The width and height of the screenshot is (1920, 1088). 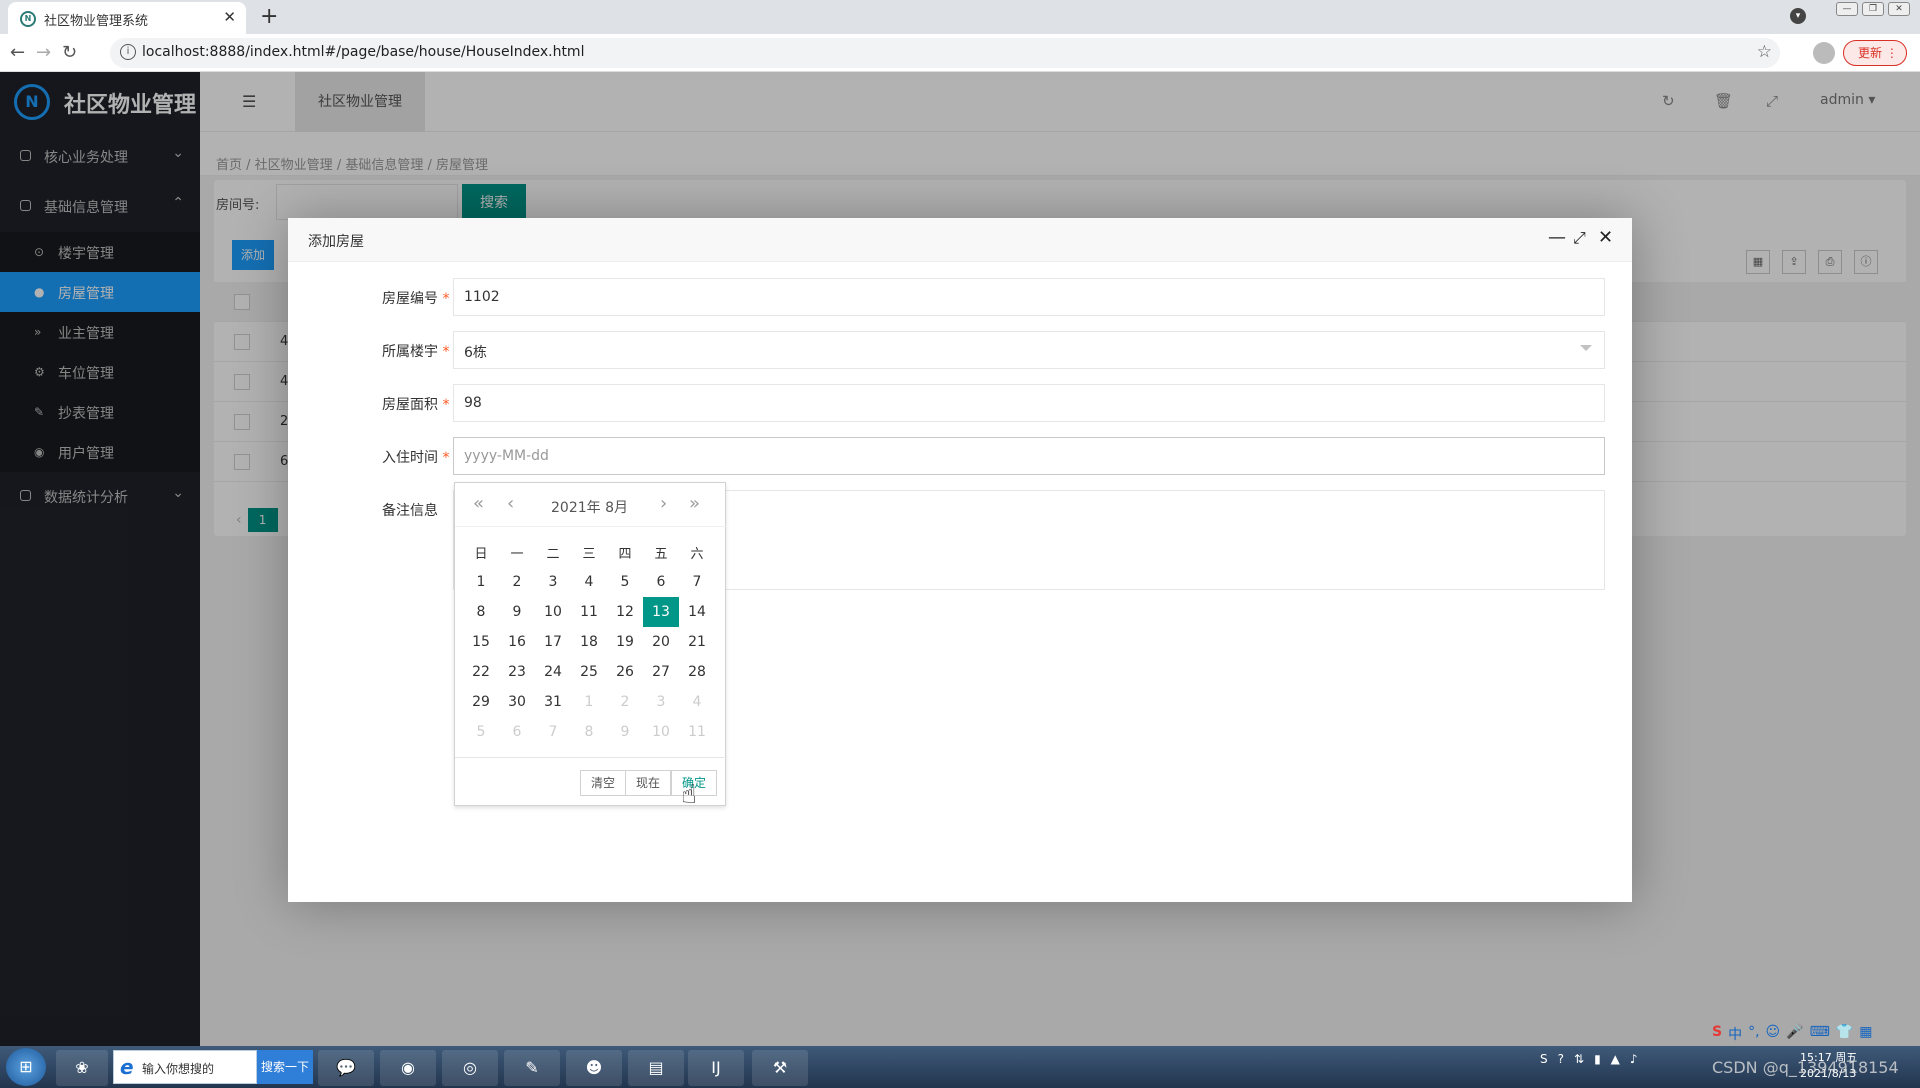 I want to click on day-cell: 28, so click(x=697, y=672).